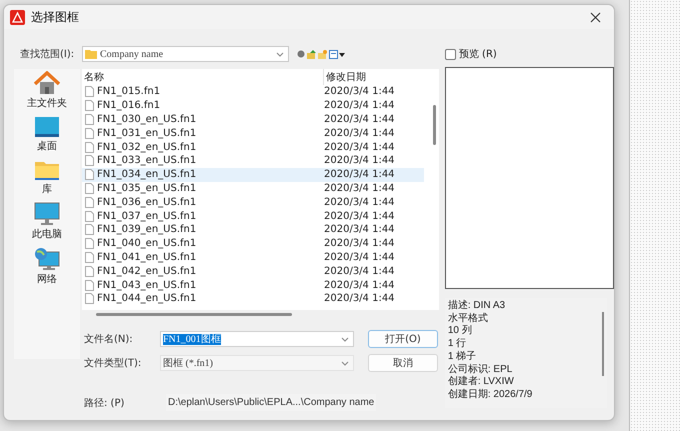 The image size is (680, 431). What do you see at coordinates (113, 363) in the screenshot?
I see `file-type-label: 文件类型(T):` at bounding box center [113, 363].